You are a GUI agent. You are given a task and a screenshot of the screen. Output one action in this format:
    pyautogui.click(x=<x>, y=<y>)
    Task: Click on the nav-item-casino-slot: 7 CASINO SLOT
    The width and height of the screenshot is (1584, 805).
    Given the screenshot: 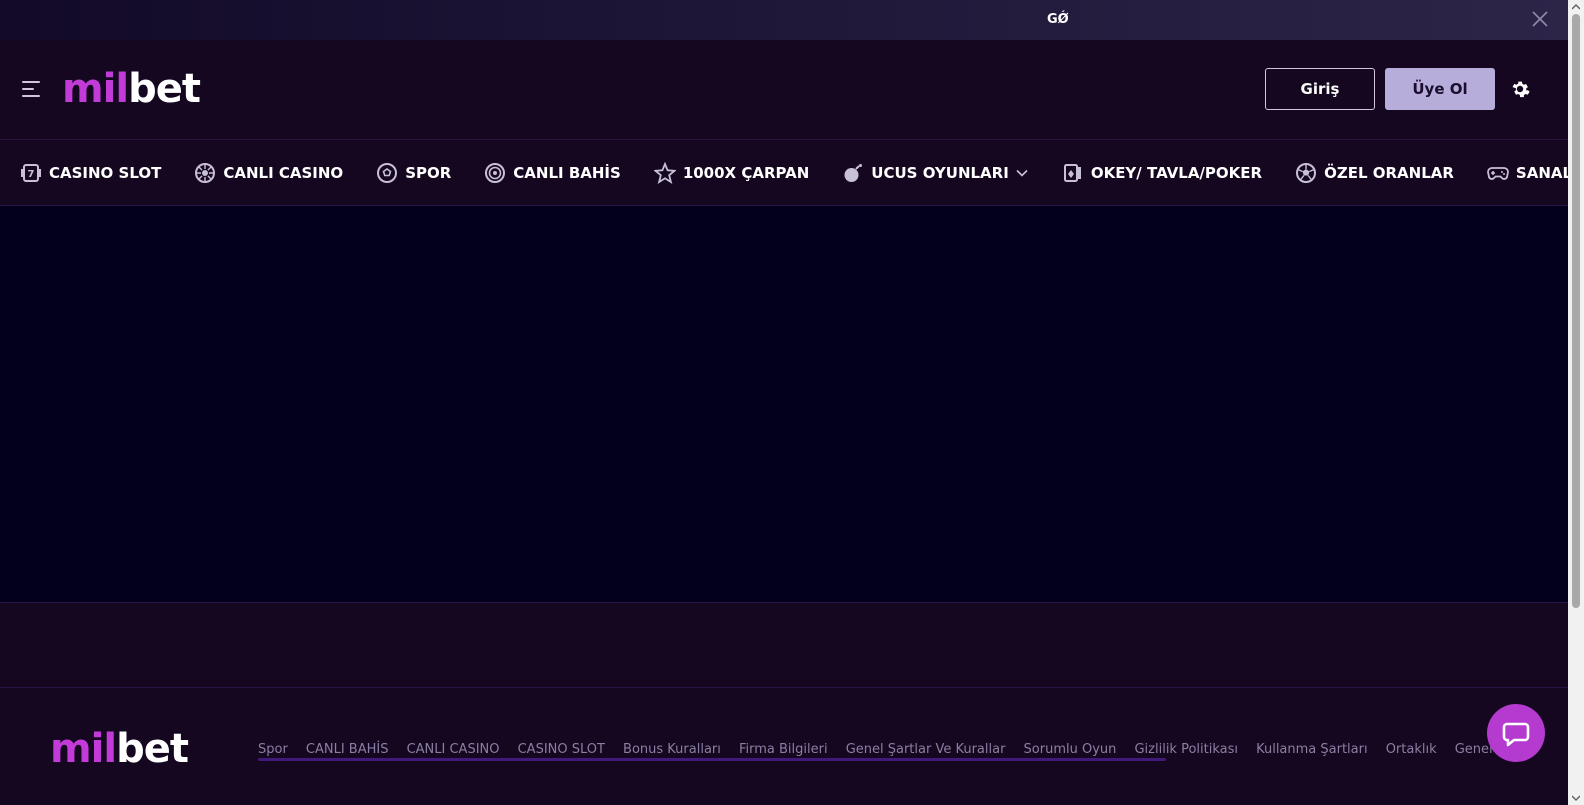 What is the action you would take?
    pyautogui.click(x=90, y=173)
    